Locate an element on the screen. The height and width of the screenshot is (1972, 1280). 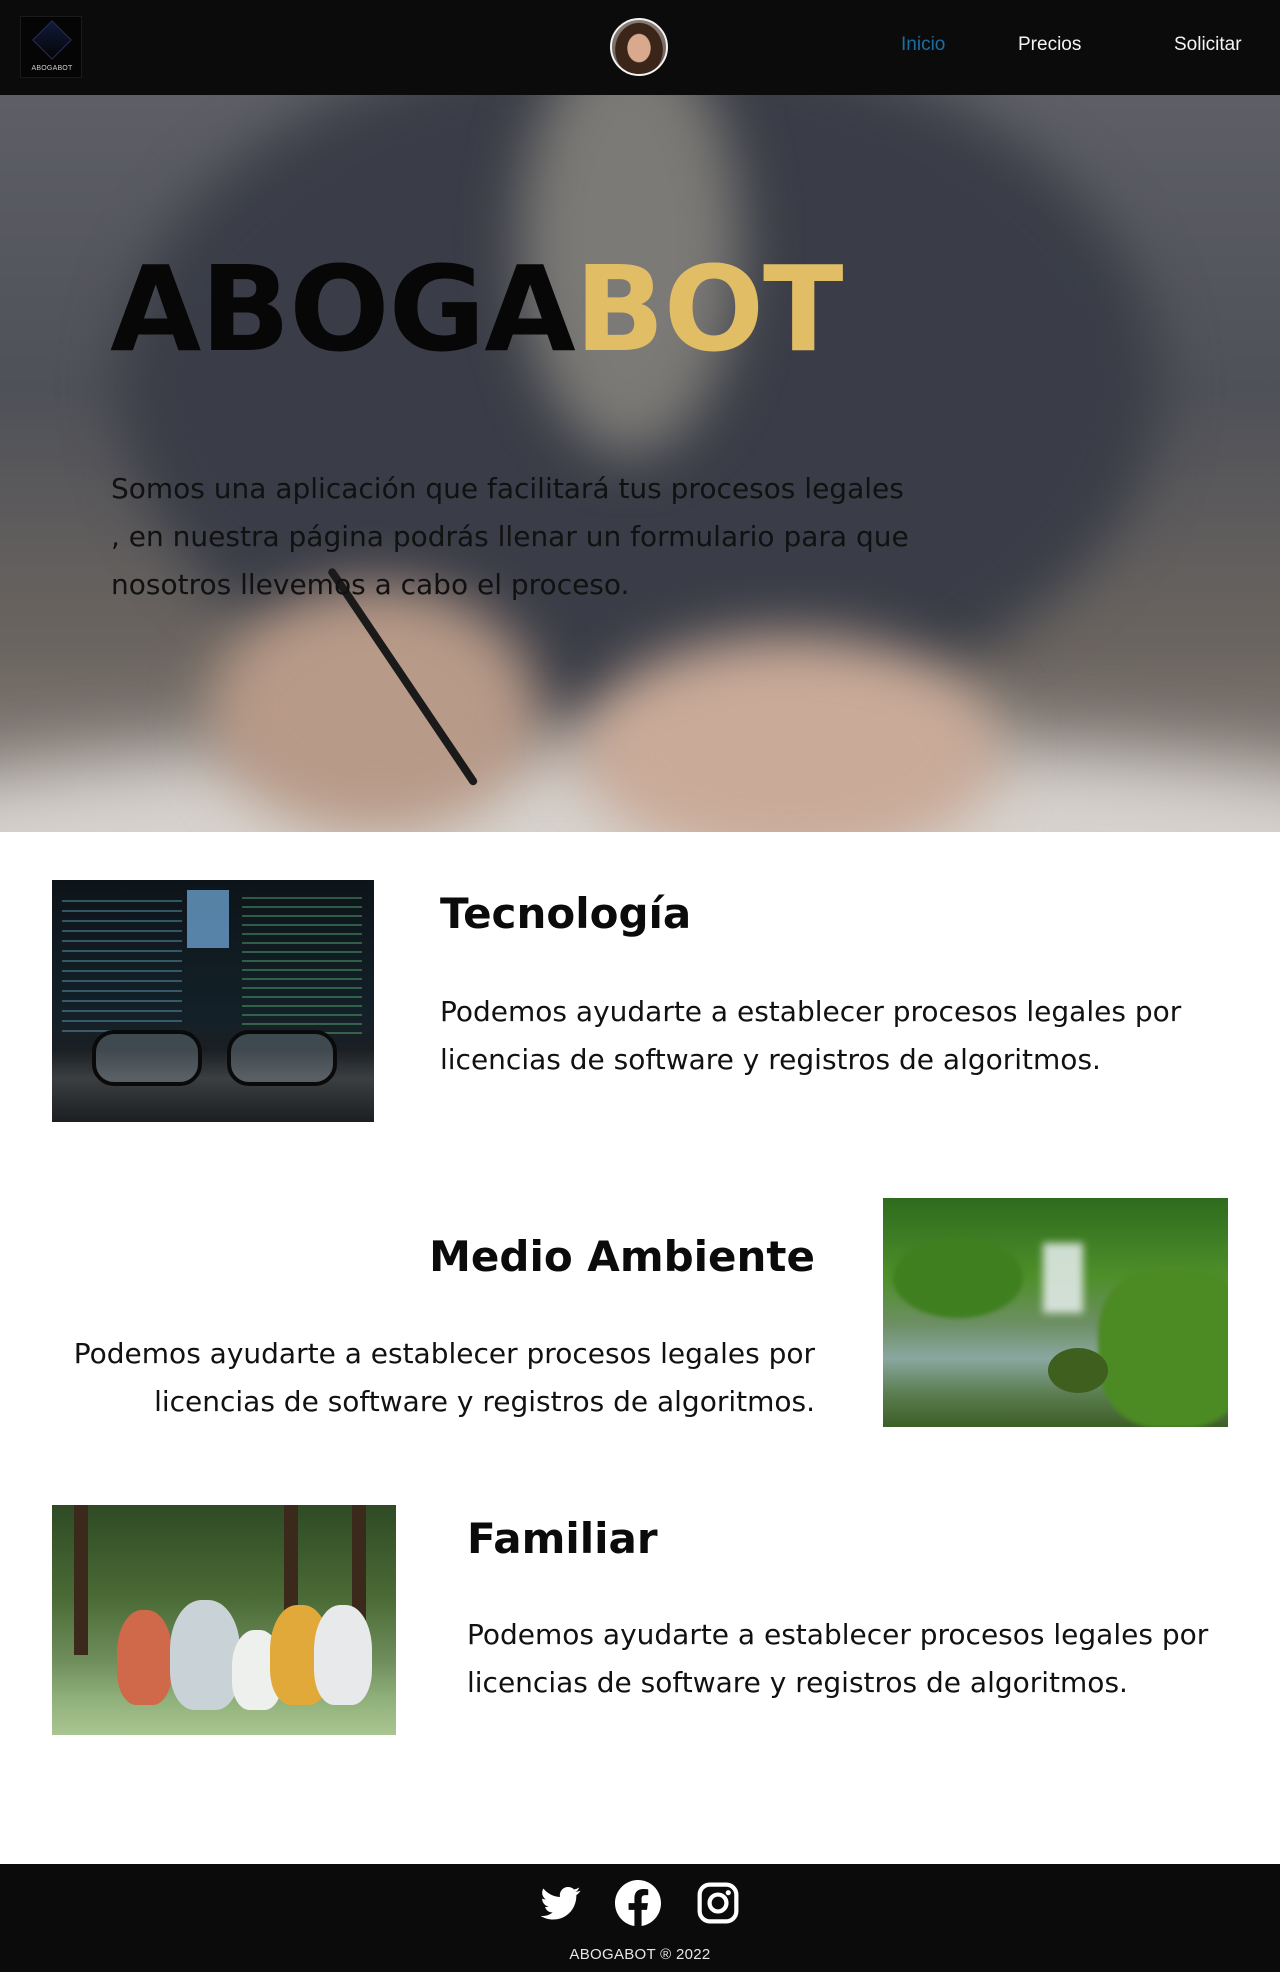
nav-link-solicitar: Solicitar is located at coordinates (1208, 45).